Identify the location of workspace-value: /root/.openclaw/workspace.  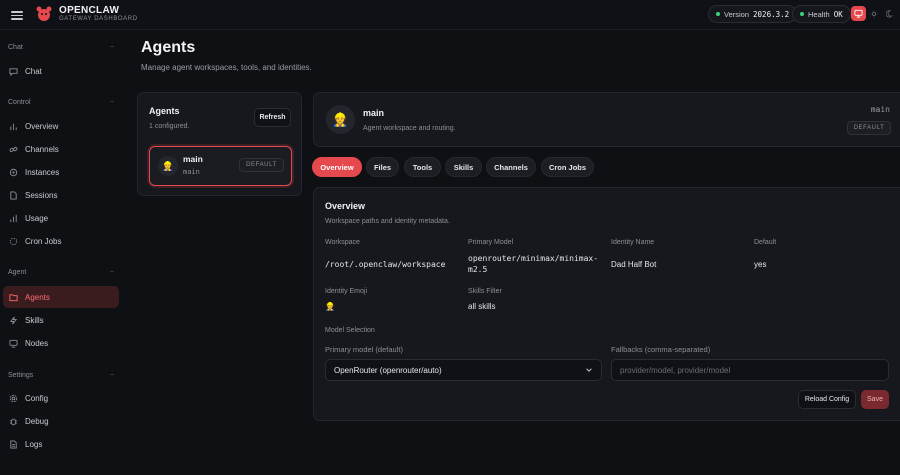
(385, 264).